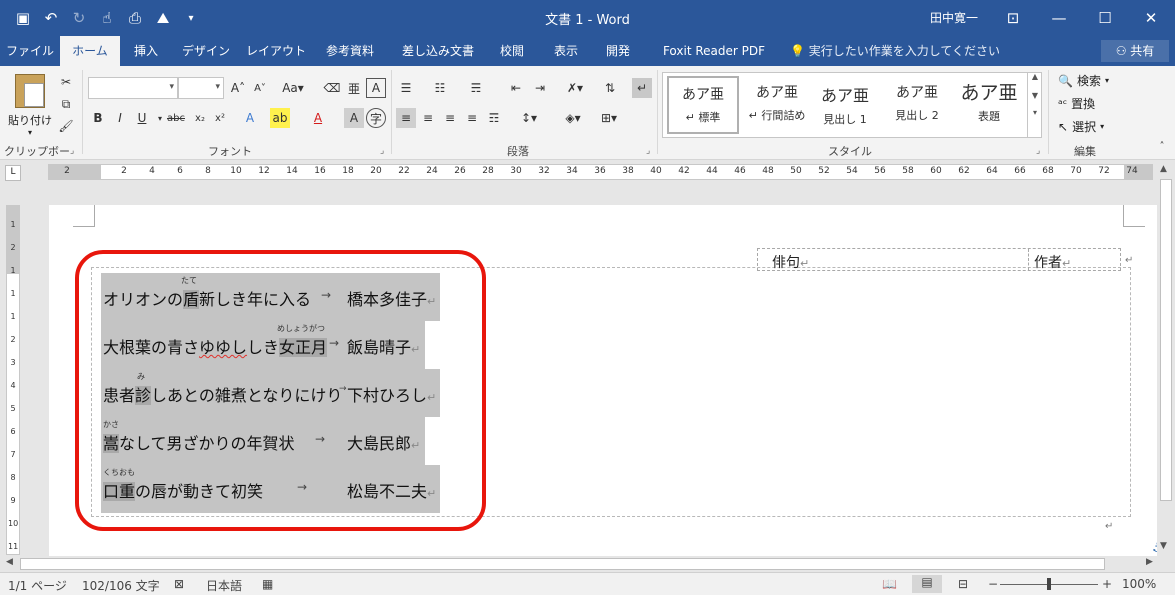 The width and height of the screenshot is (1175, 595). What do you see at coordinates (238, 88) in the screenshot?
I see `grow-font-icon: A˄` at bounding box center [238, 88].